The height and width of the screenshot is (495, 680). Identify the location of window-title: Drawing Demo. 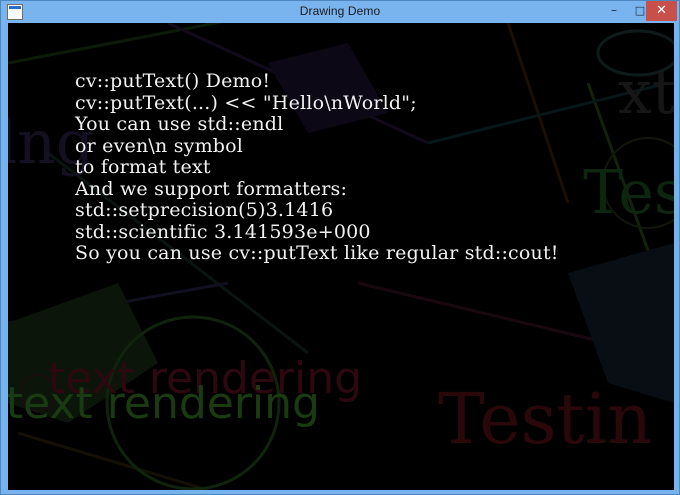
(340, 11).